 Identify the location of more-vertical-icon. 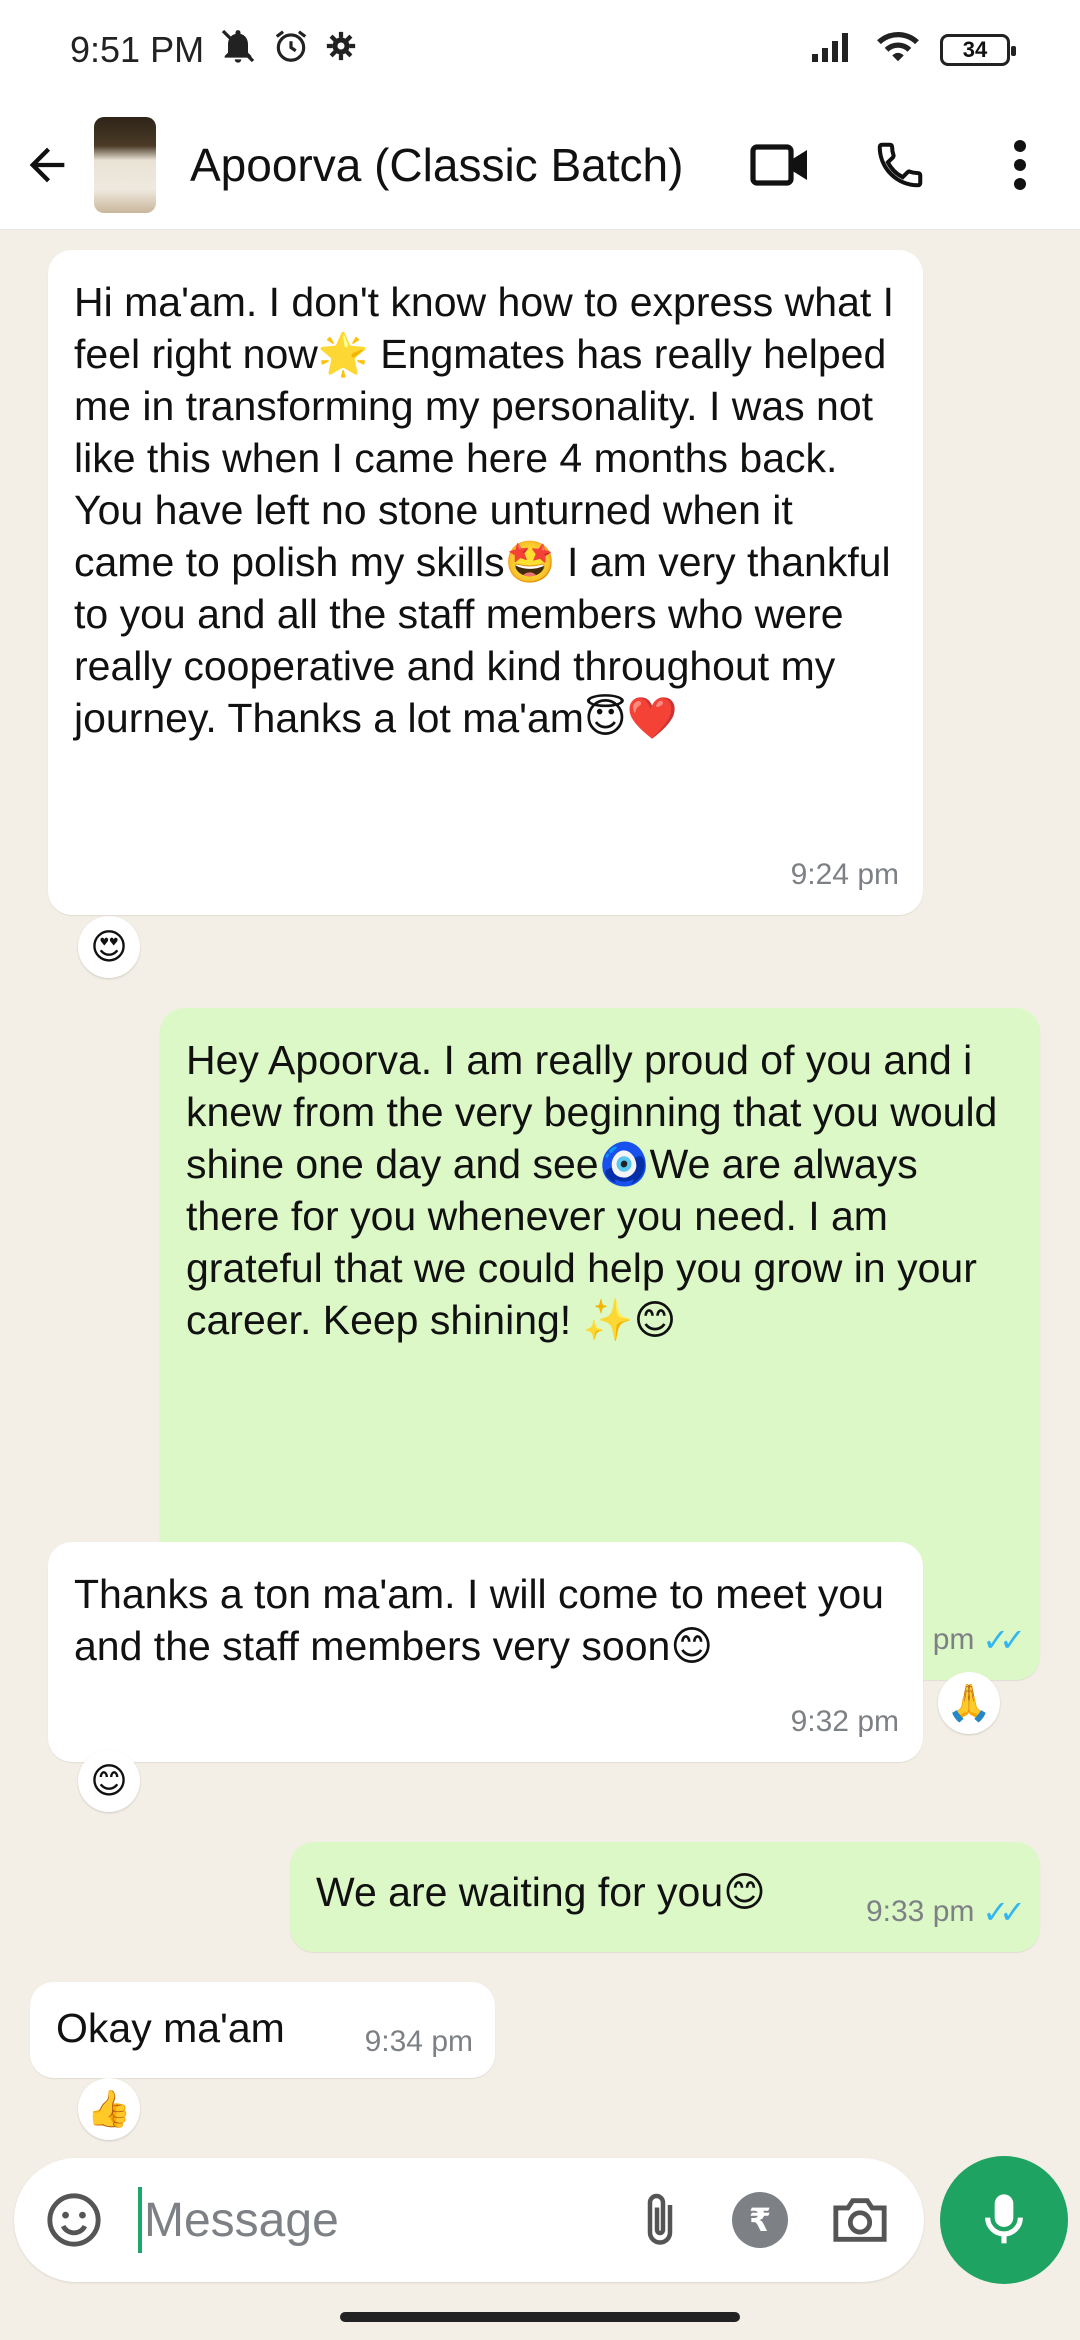
(1020, 164).